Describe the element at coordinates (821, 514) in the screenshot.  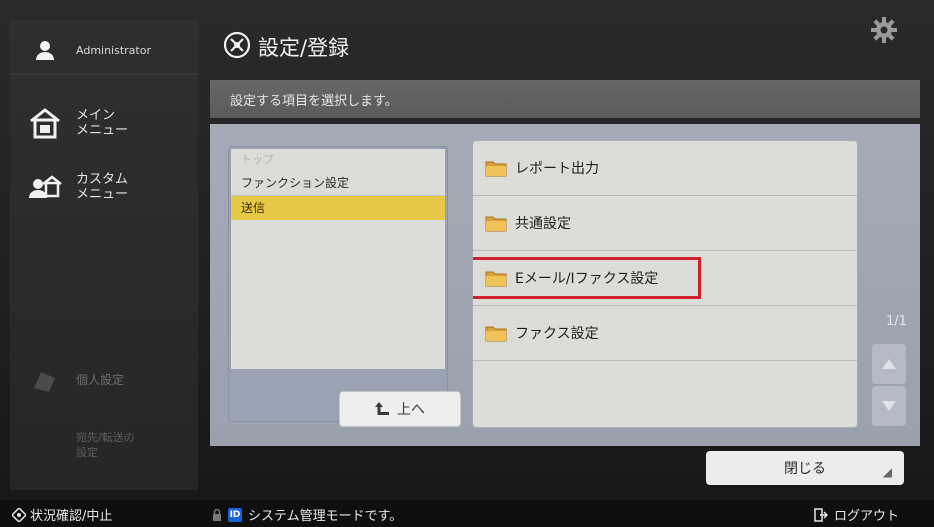
I see `logout-icon` at that location.